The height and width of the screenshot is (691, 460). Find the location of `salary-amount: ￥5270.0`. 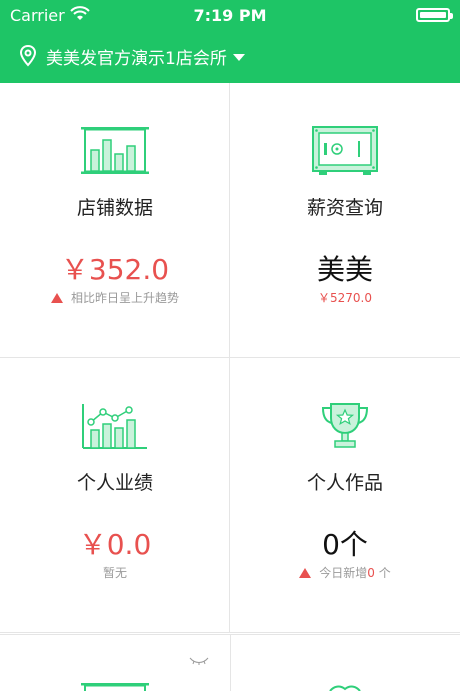

salary-amount: ￥5270.0 is located at coordinates (345, 297).